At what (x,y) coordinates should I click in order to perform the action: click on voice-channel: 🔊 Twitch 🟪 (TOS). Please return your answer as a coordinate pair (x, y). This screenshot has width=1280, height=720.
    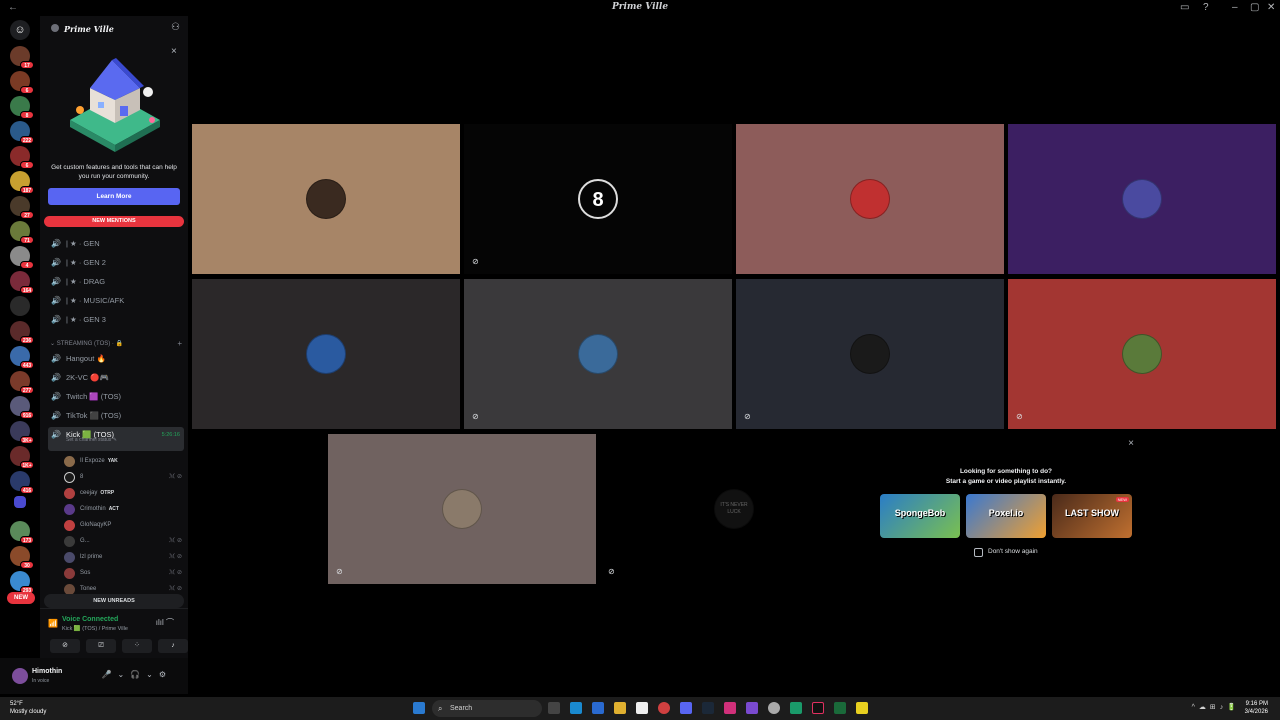
    Looking at the image, I should click on (116, 397).